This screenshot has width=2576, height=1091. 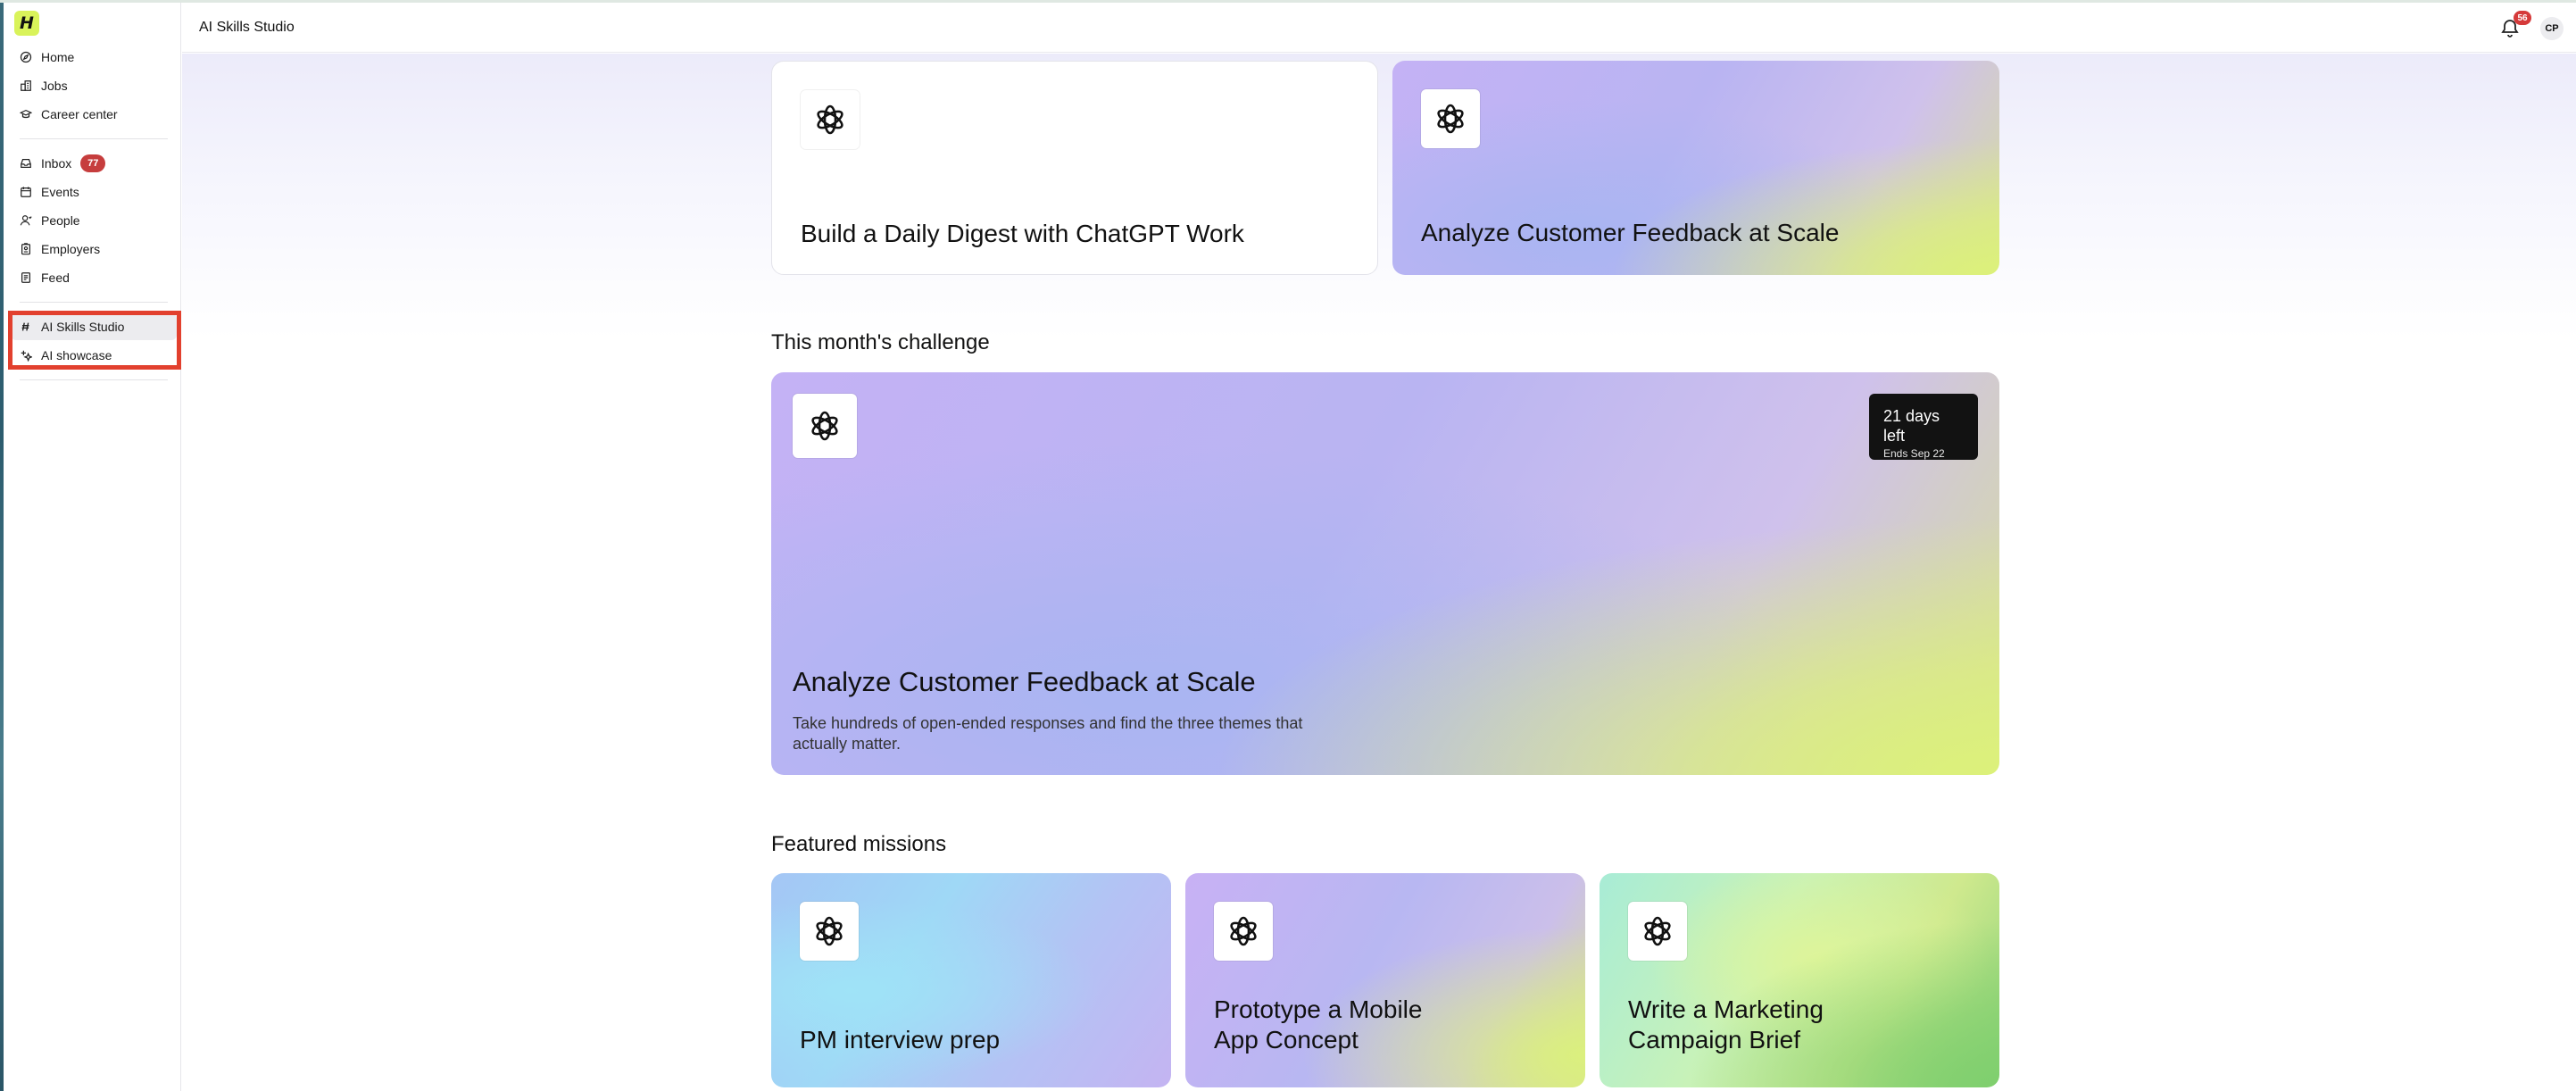 I want to click on sidebar-item-label: Inbox, so click(x=56, y=164).